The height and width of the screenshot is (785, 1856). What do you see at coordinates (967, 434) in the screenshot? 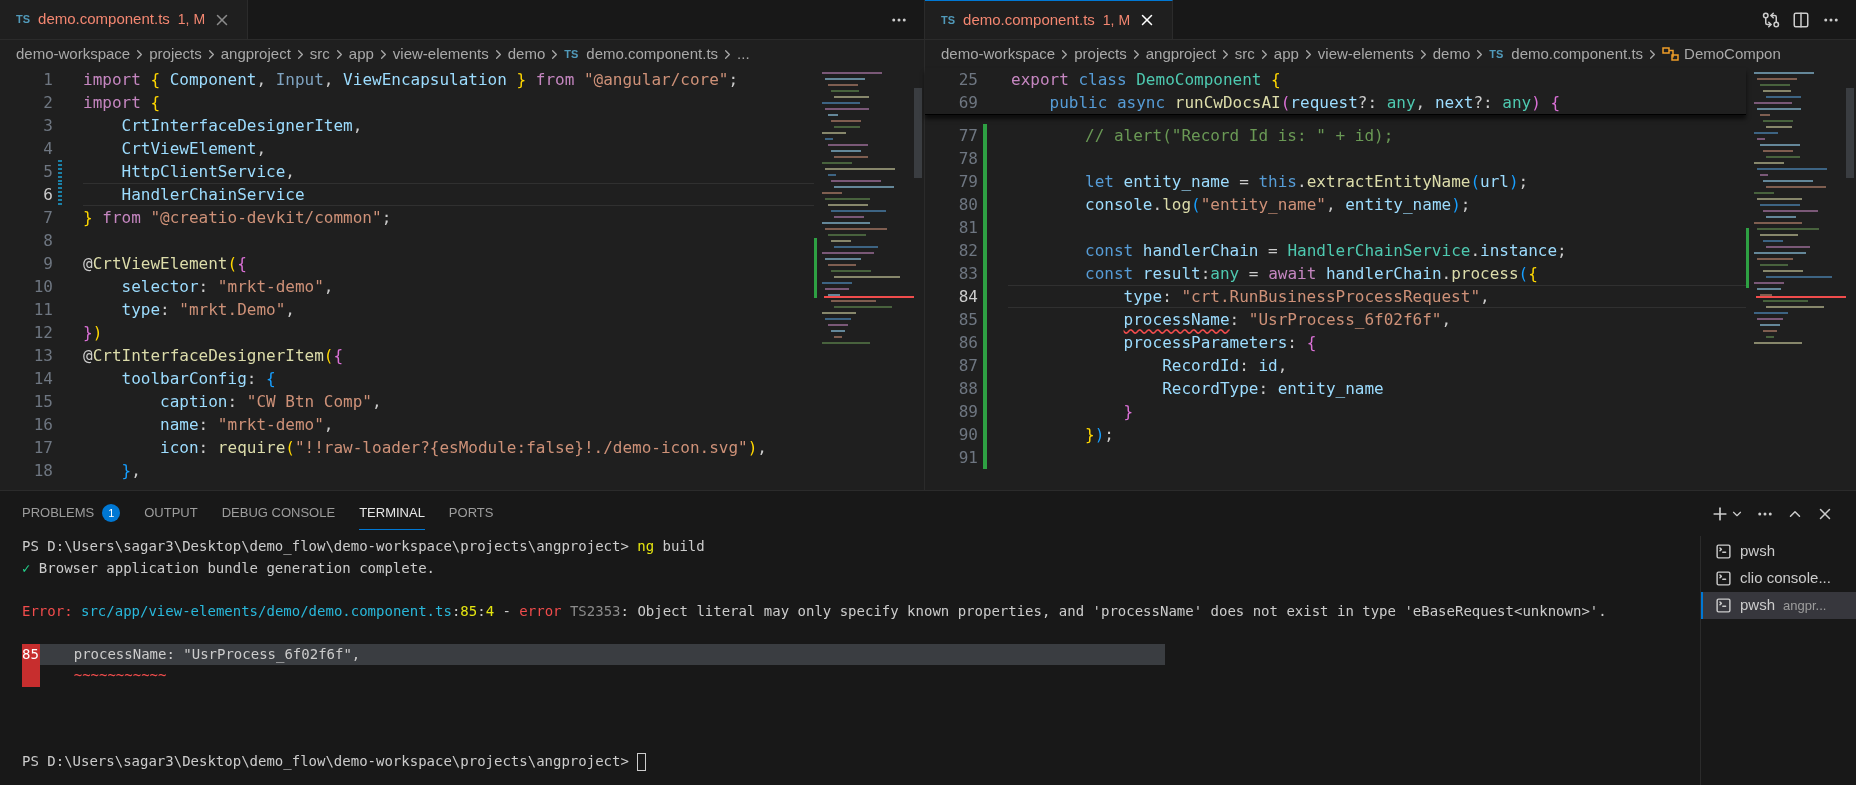
I see `line-number: 90` at bounding box center [967, 434].